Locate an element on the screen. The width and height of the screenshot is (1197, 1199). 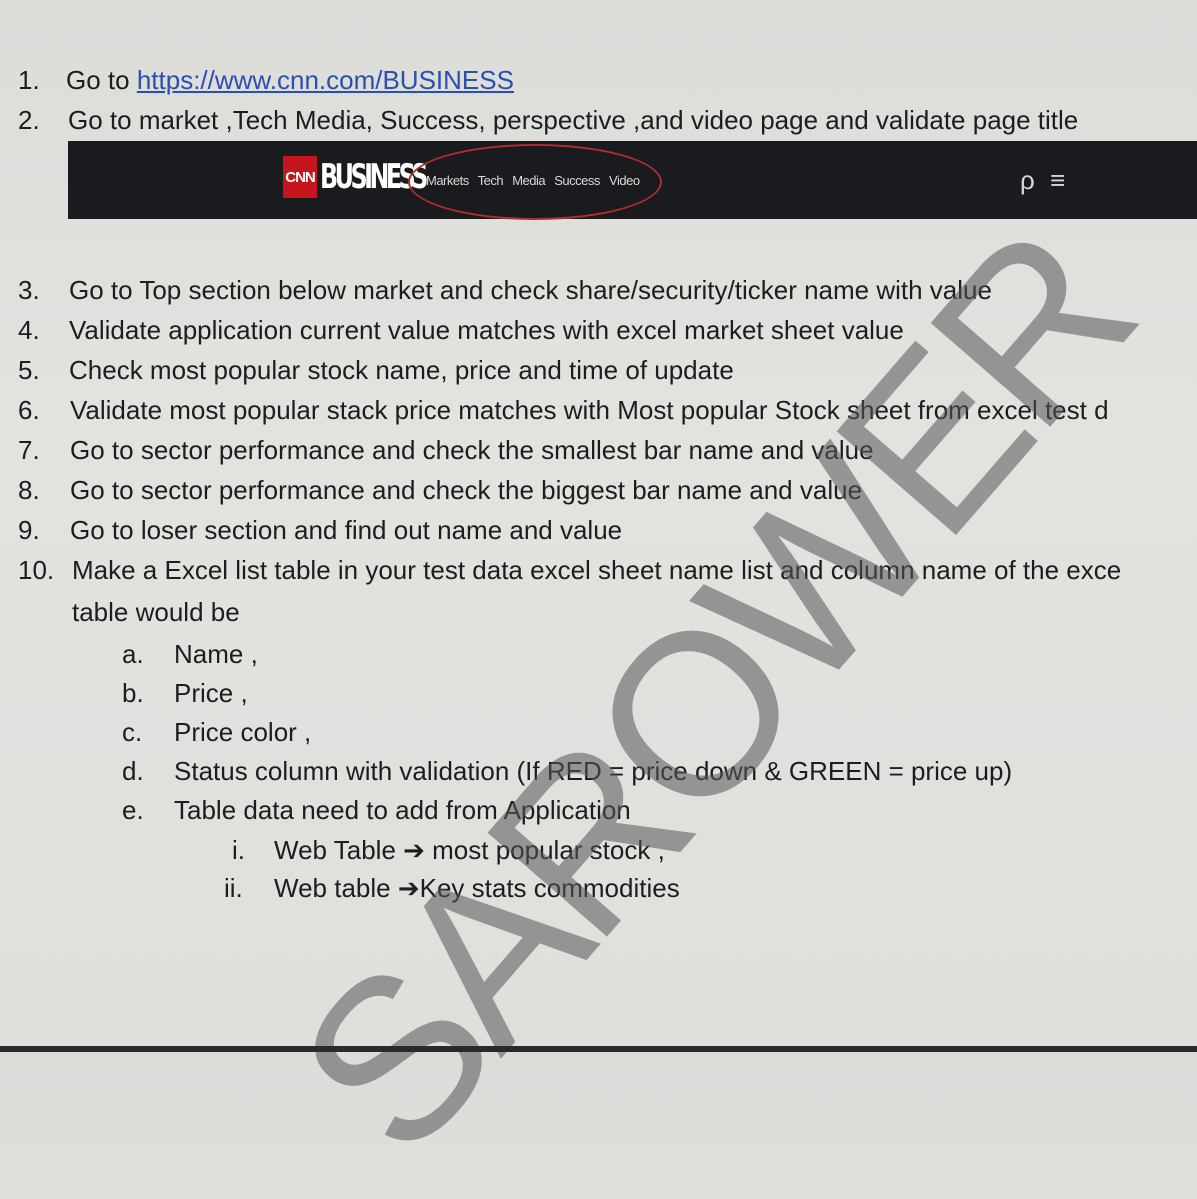
item-text: Price , is located at coordinates (211, 693).